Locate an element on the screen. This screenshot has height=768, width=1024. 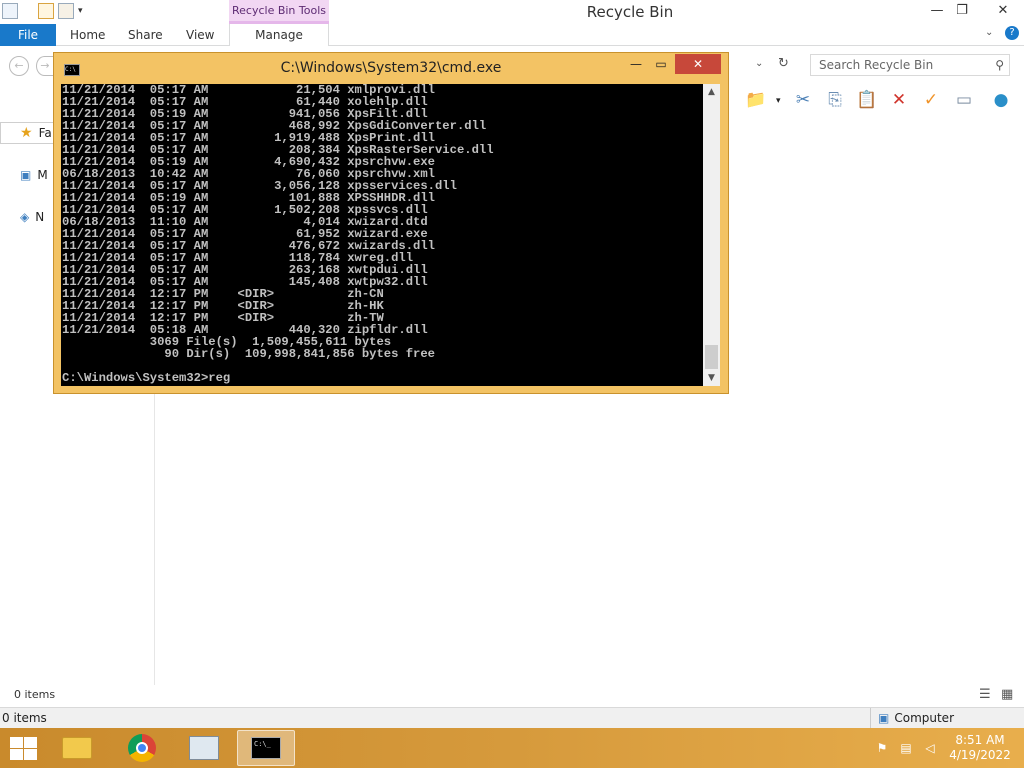
dropdown-icon: ▾ is located at coordinates (778, 101).